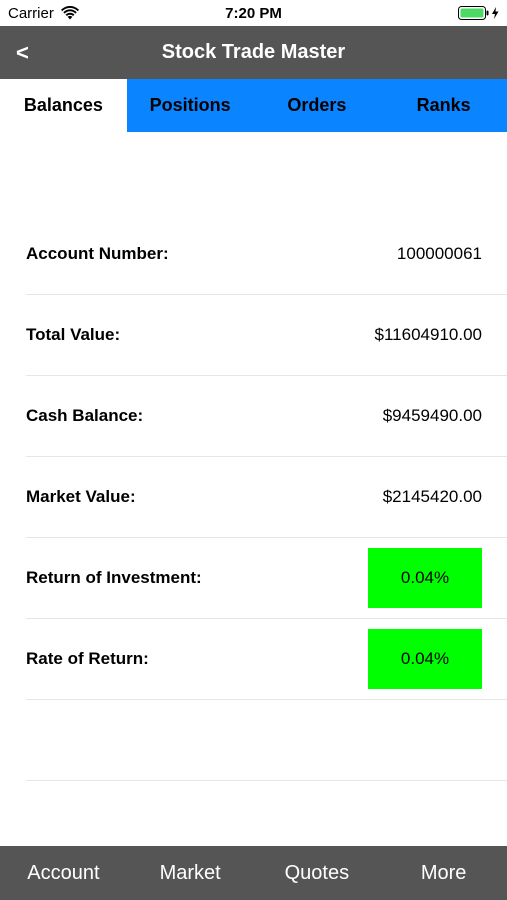  Describe the element at coordinates (428, 334) in the screenshot. I see `total-value-value: $11604910.00` at that location.